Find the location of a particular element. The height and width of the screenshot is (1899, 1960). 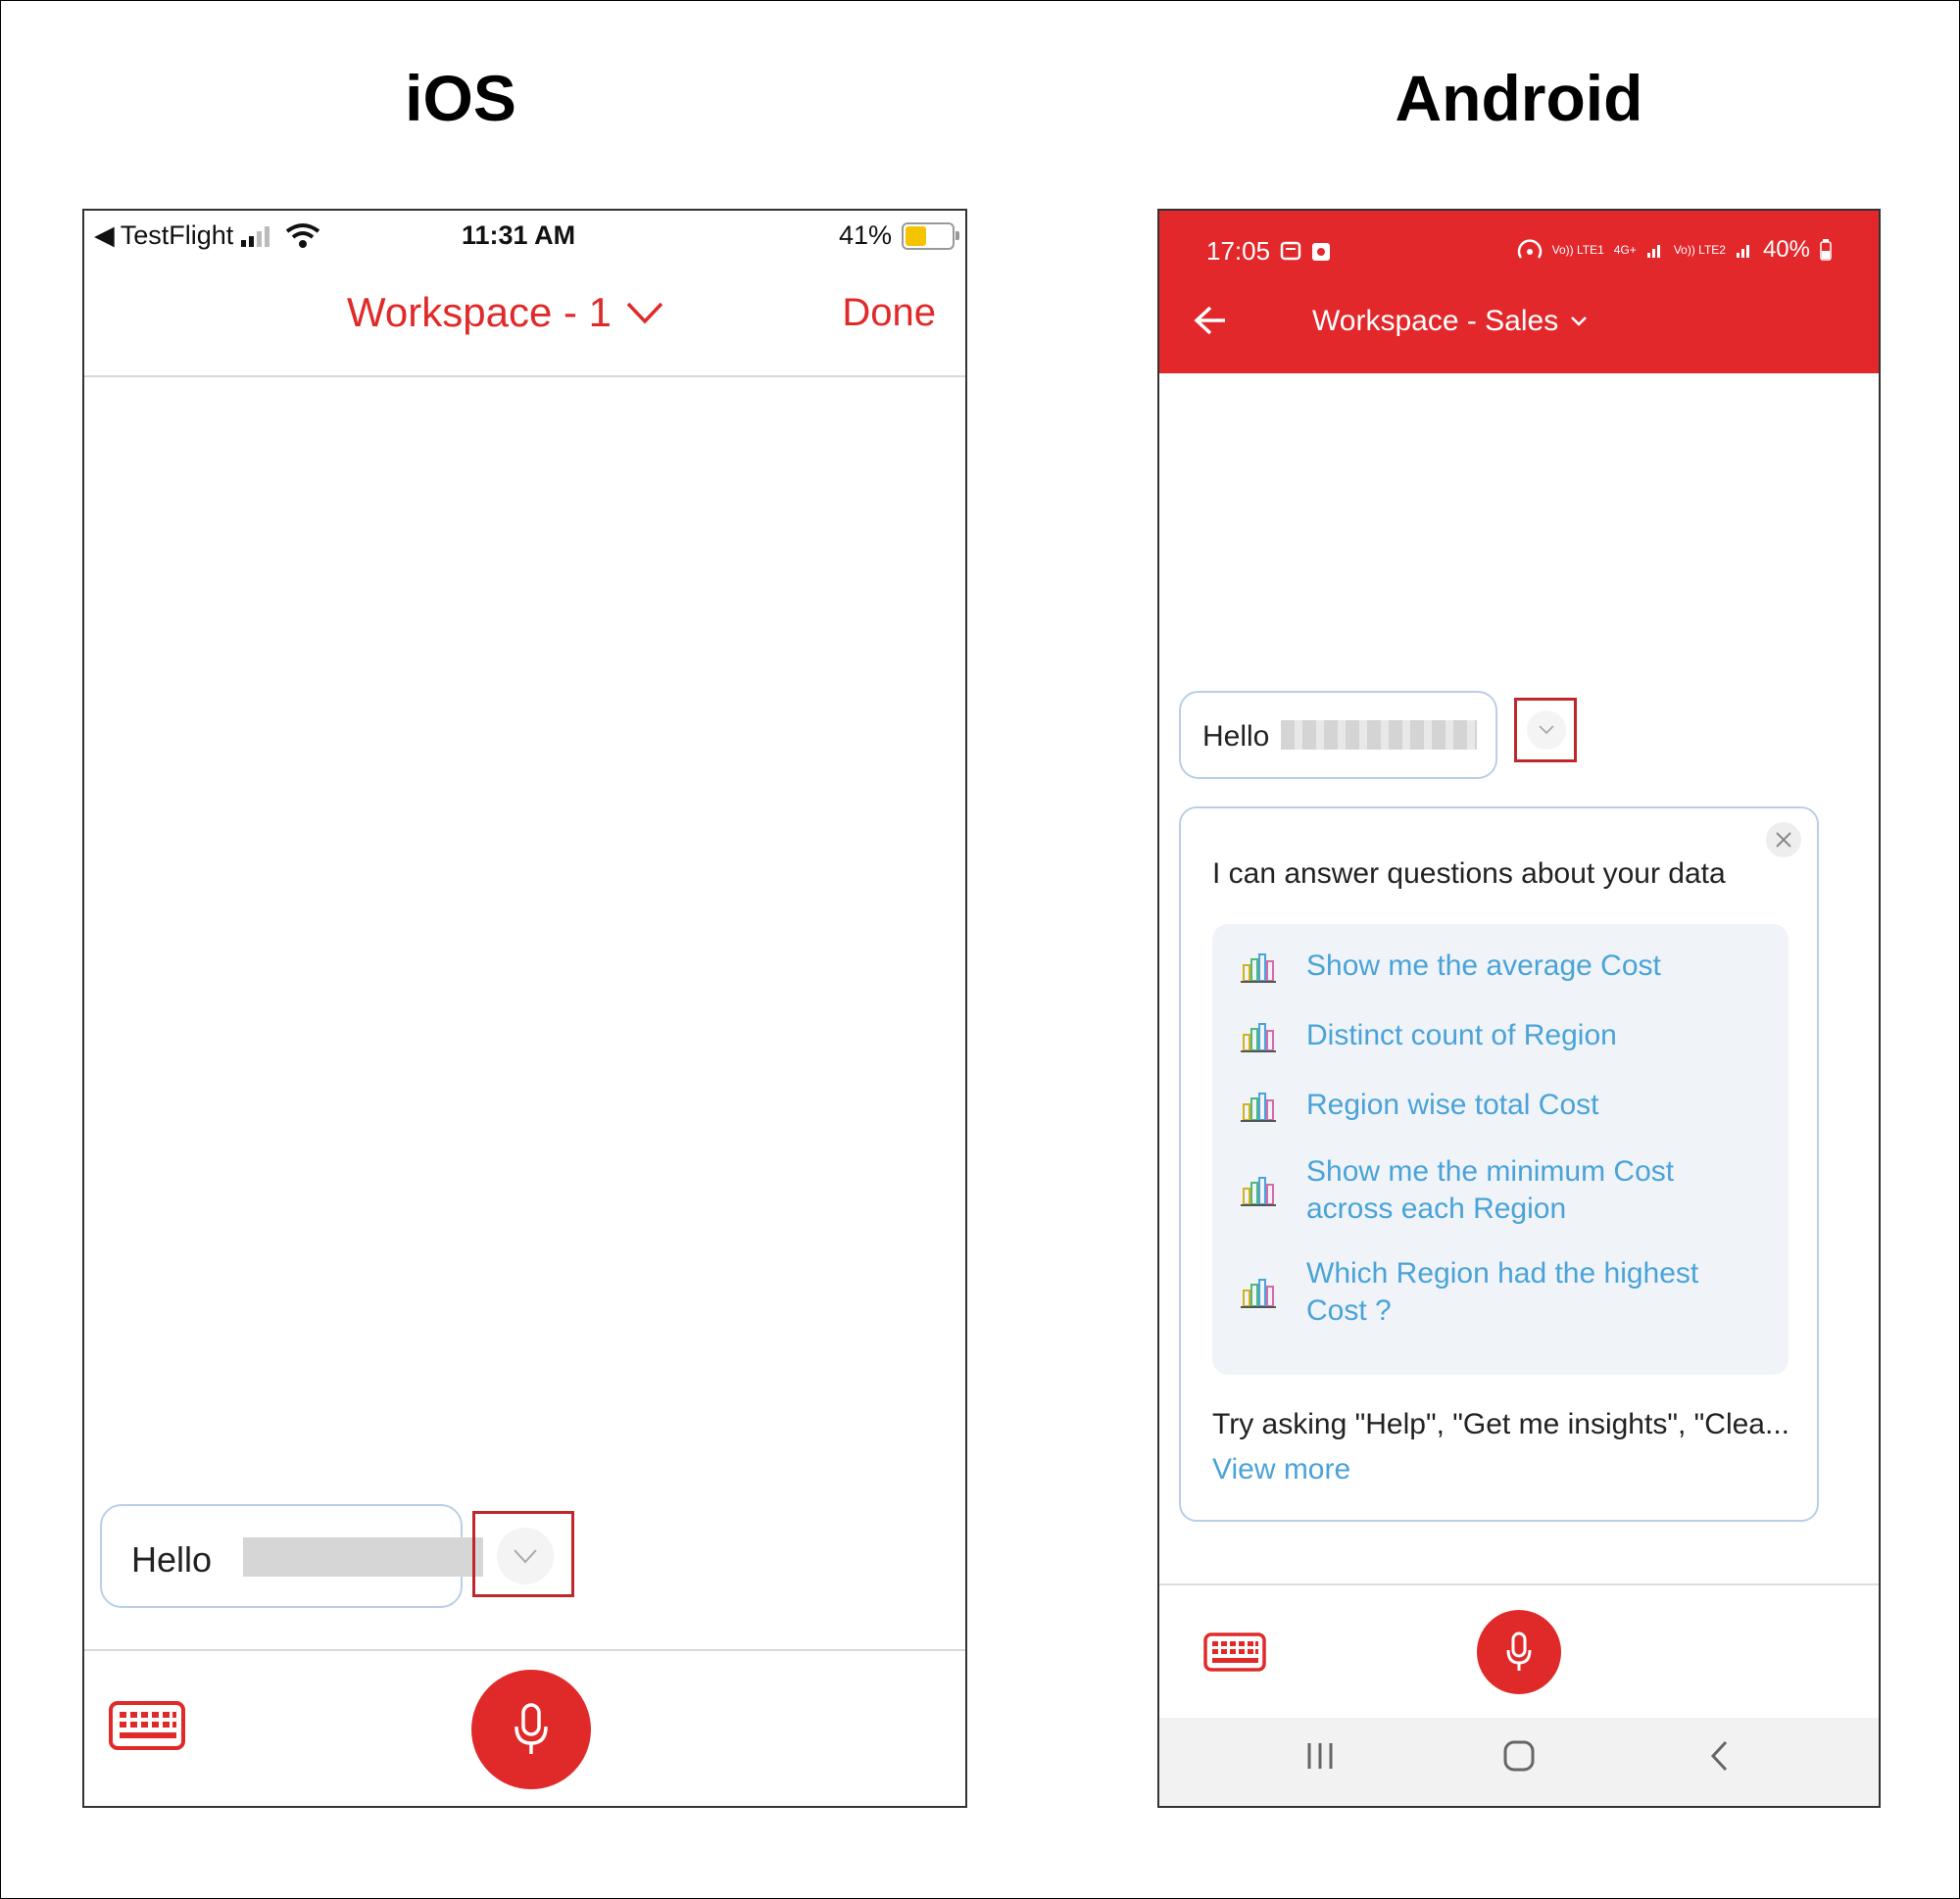

android-status-right: Vo)) LTE1 4G+ Vo)) LTE2 40% is located at coordinates (1674, 250).